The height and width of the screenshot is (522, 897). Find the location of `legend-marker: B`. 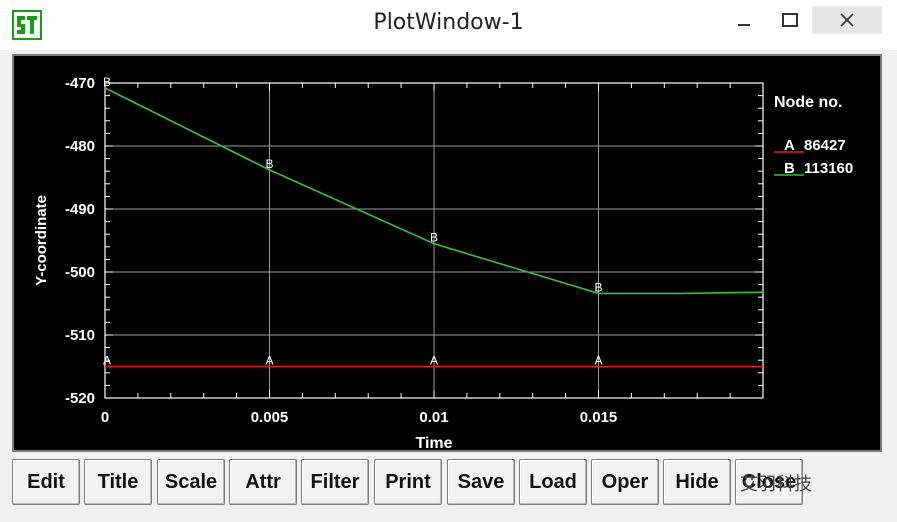

legend-marker: B is located at coordinates (789, 168).